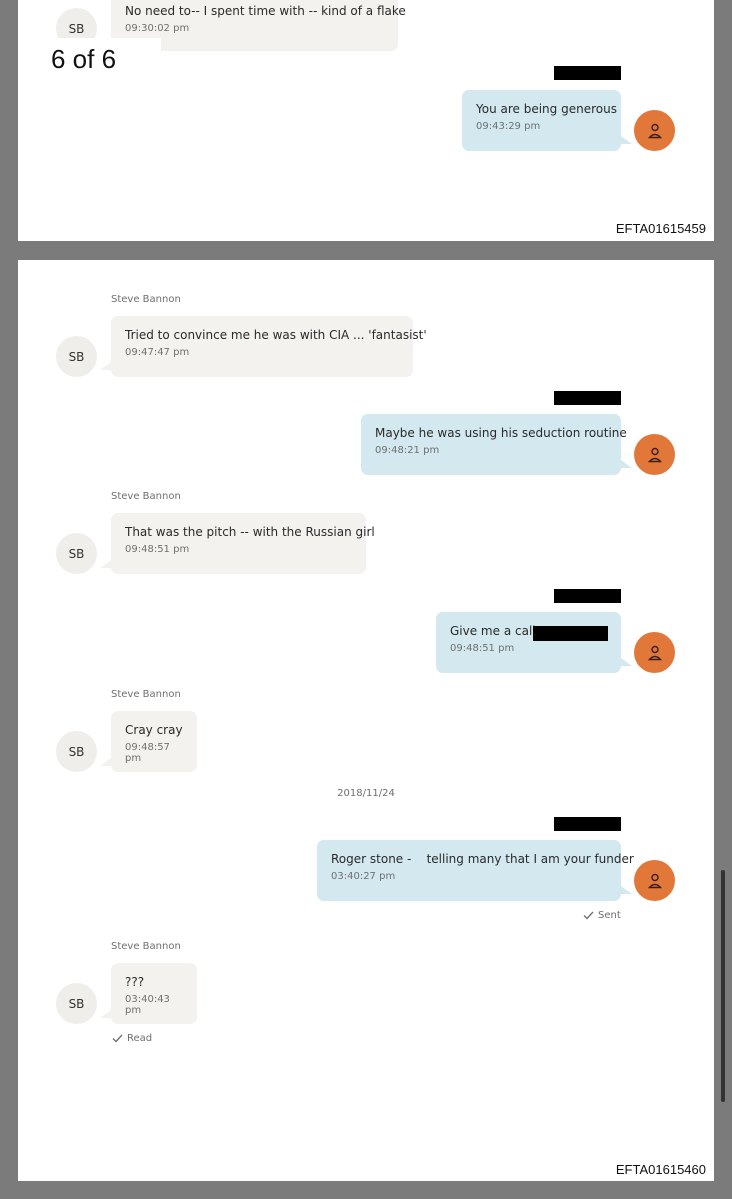 The width and height of the screenshot is (732, 1199). Describe the element at coordinates (366, 793) in the screenshot. I see `date-separator: 2018/11/24` at that location.